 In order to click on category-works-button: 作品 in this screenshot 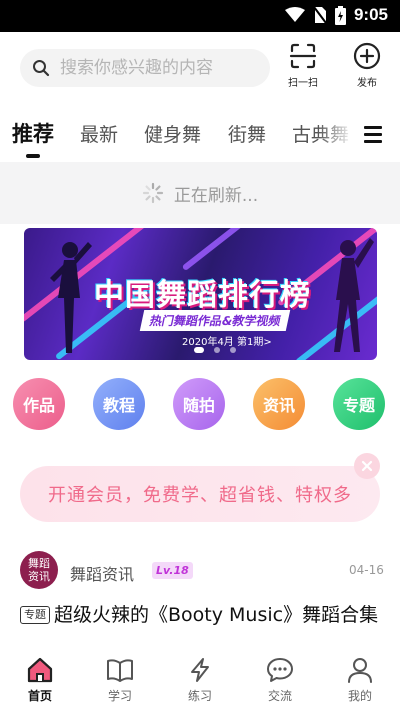, I will do `click(39, 404)`.